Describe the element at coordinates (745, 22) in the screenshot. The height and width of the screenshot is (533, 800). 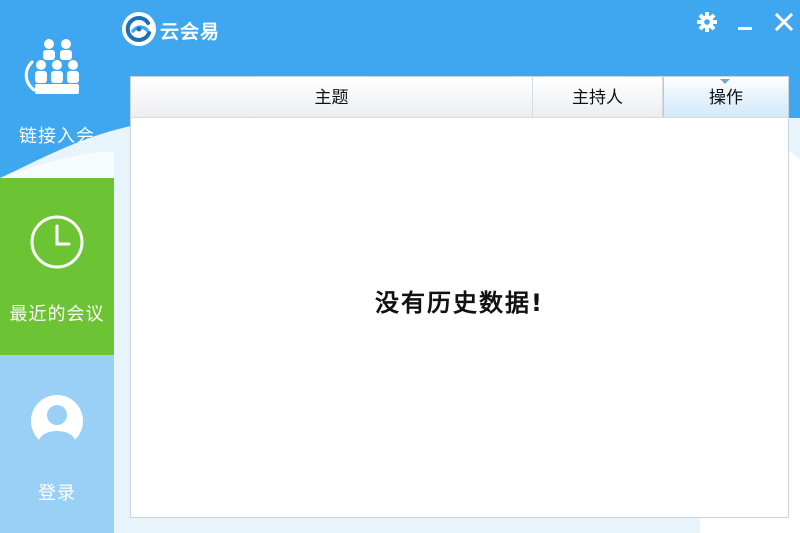
I see `minimize-button` at that location.